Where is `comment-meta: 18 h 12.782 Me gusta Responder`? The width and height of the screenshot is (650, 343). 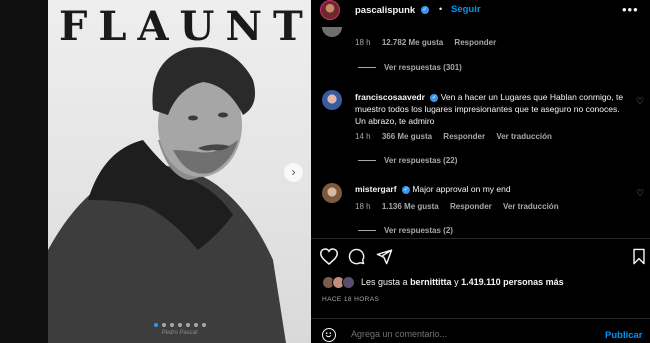
comment-meta: 18 h 12.782 Me gusta Responder is located at coordinates (430, 42).